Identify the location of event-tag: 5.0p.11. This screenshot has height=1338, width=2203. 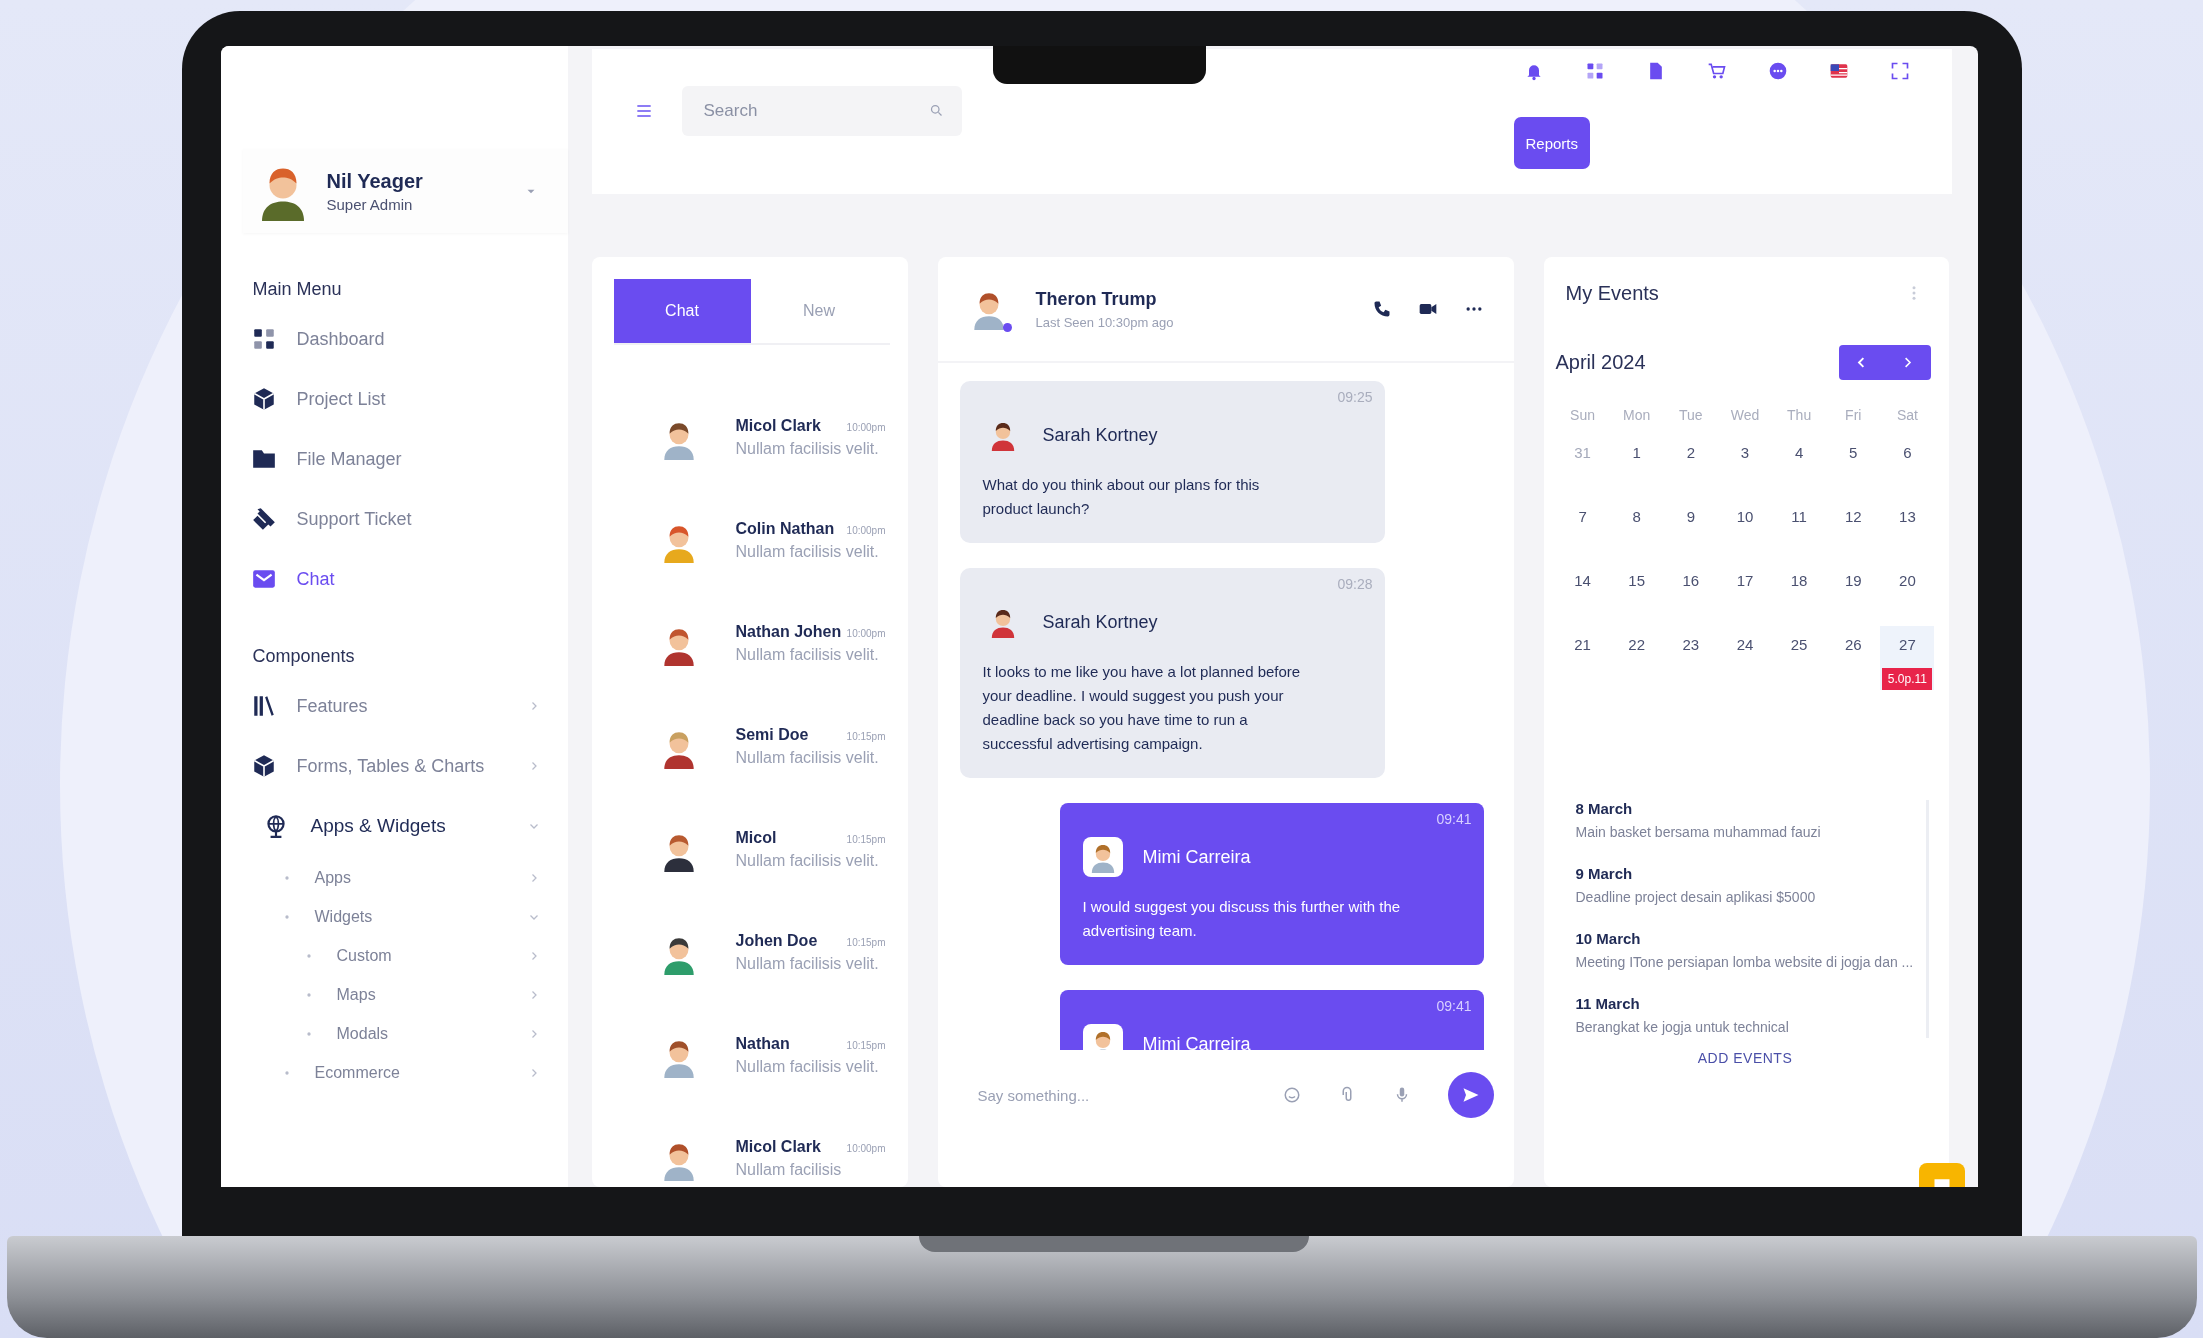
(1907, 679).